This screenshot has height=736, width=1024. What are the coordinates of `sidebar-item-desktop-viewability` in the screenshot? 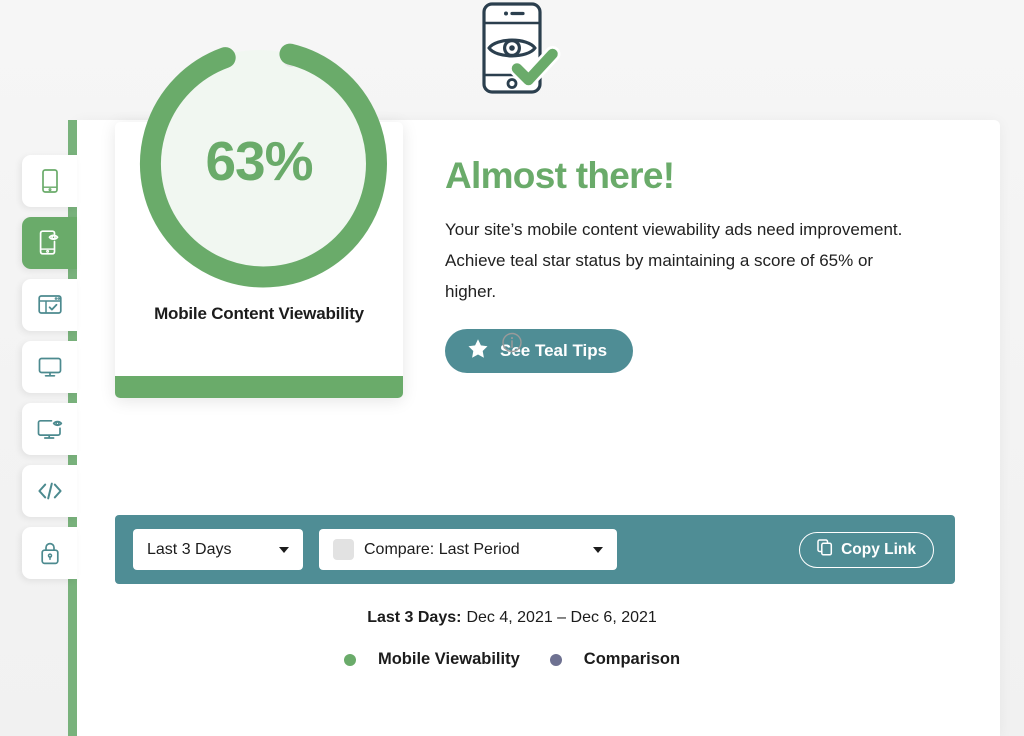 It's located at (49, 429).